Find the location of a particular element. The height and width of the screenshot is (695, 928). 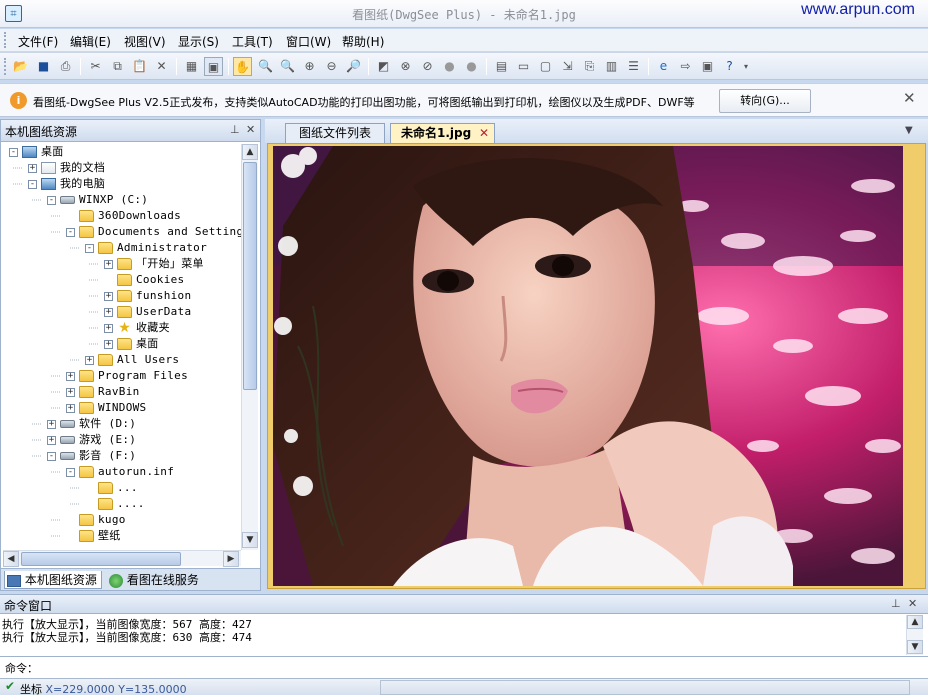

tree-item: + All Users is located at coordinates (132, 360).